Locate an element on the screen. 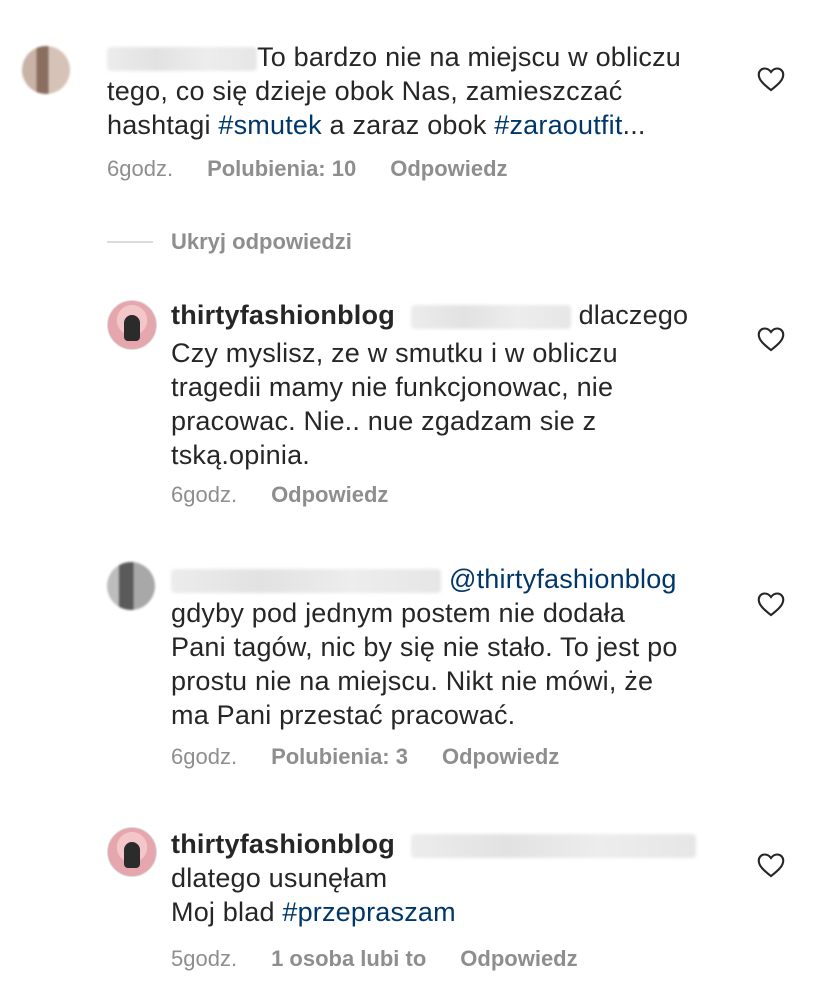 This screenshot has width=828, height=993. hashtag-link: #smutek is located at coordinates (269, 125).